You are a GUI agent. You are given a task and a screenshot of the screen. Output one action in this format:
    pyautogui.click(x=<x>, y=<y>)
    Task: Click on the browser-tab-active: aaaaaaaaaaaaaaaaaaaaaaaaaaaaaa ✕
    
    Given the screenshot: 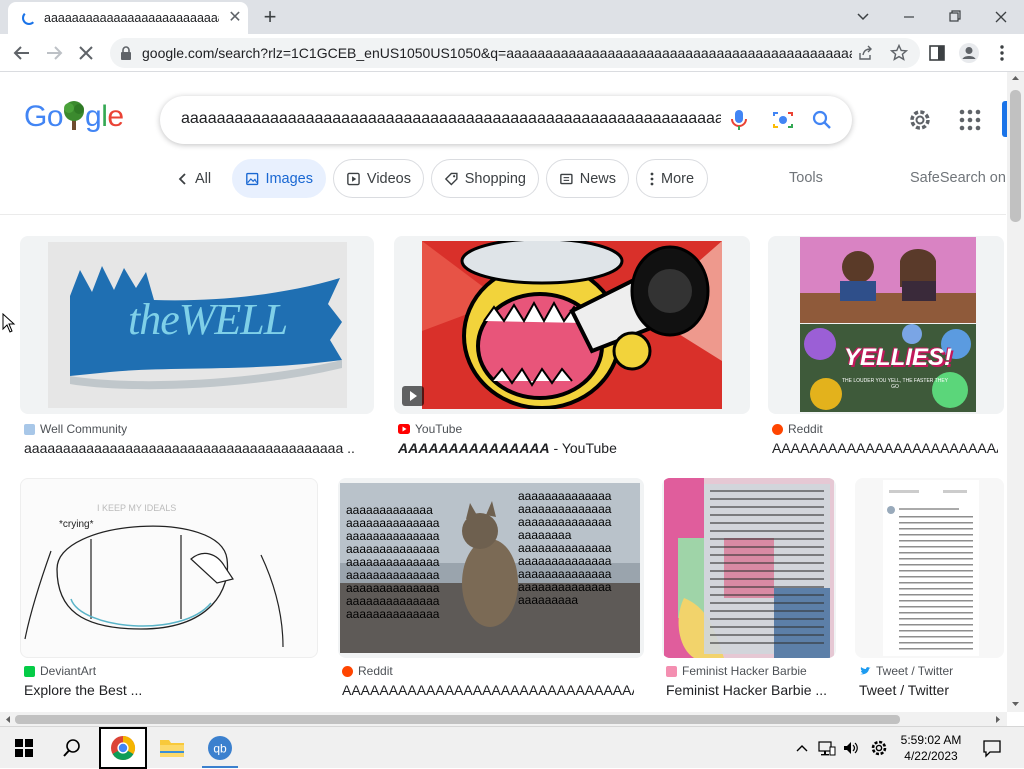 What is the action you would take?
    pyautogui.click(x=128, y=18)
    